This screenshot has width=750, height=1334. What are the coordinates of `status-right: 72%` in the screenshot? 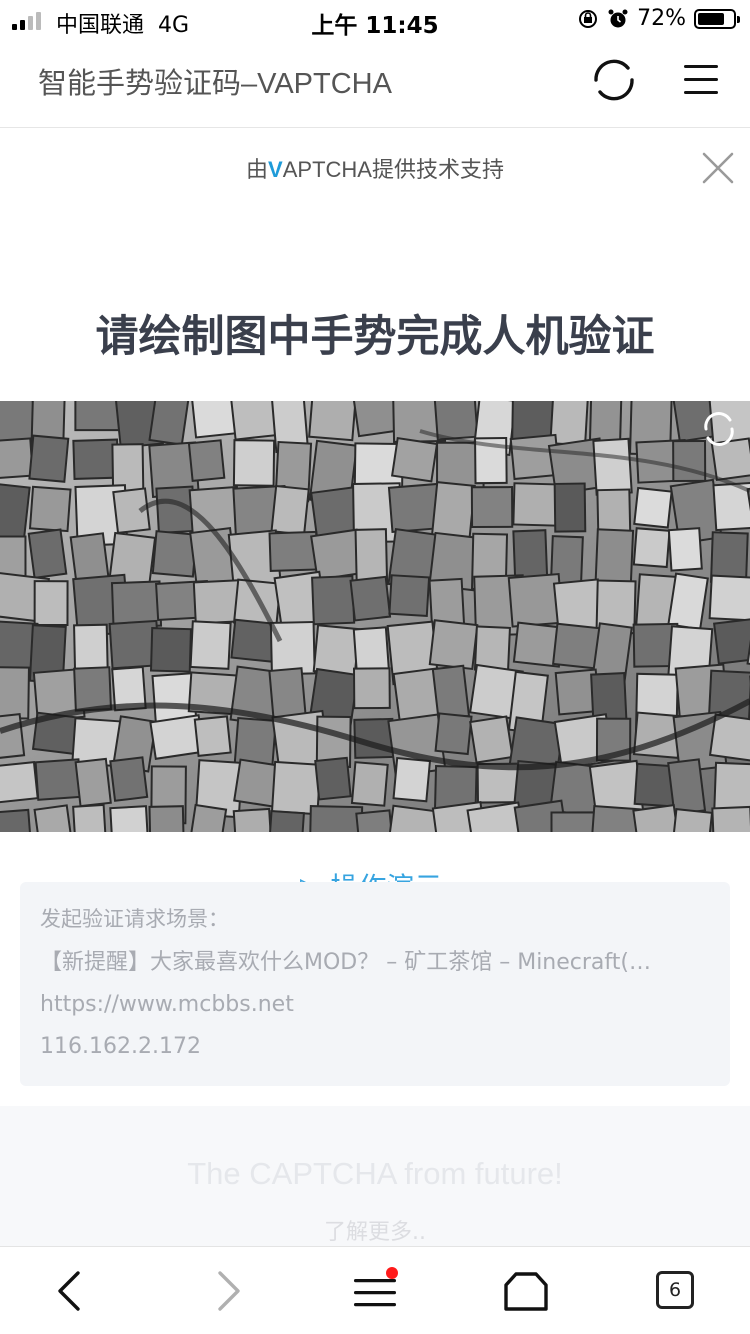 It's located at (658, 18).